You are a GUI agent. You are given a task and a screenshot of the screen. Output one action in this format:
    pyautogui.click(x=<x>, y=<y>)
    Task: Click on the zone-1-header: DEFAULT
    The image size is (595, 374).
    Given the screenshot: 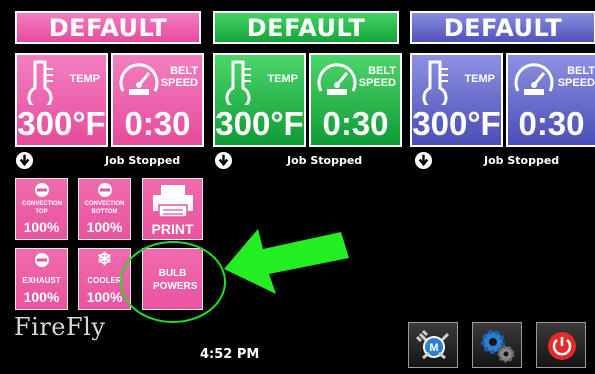 What is the action you would take?
    pyautogui.click(x=108, y=27)
    